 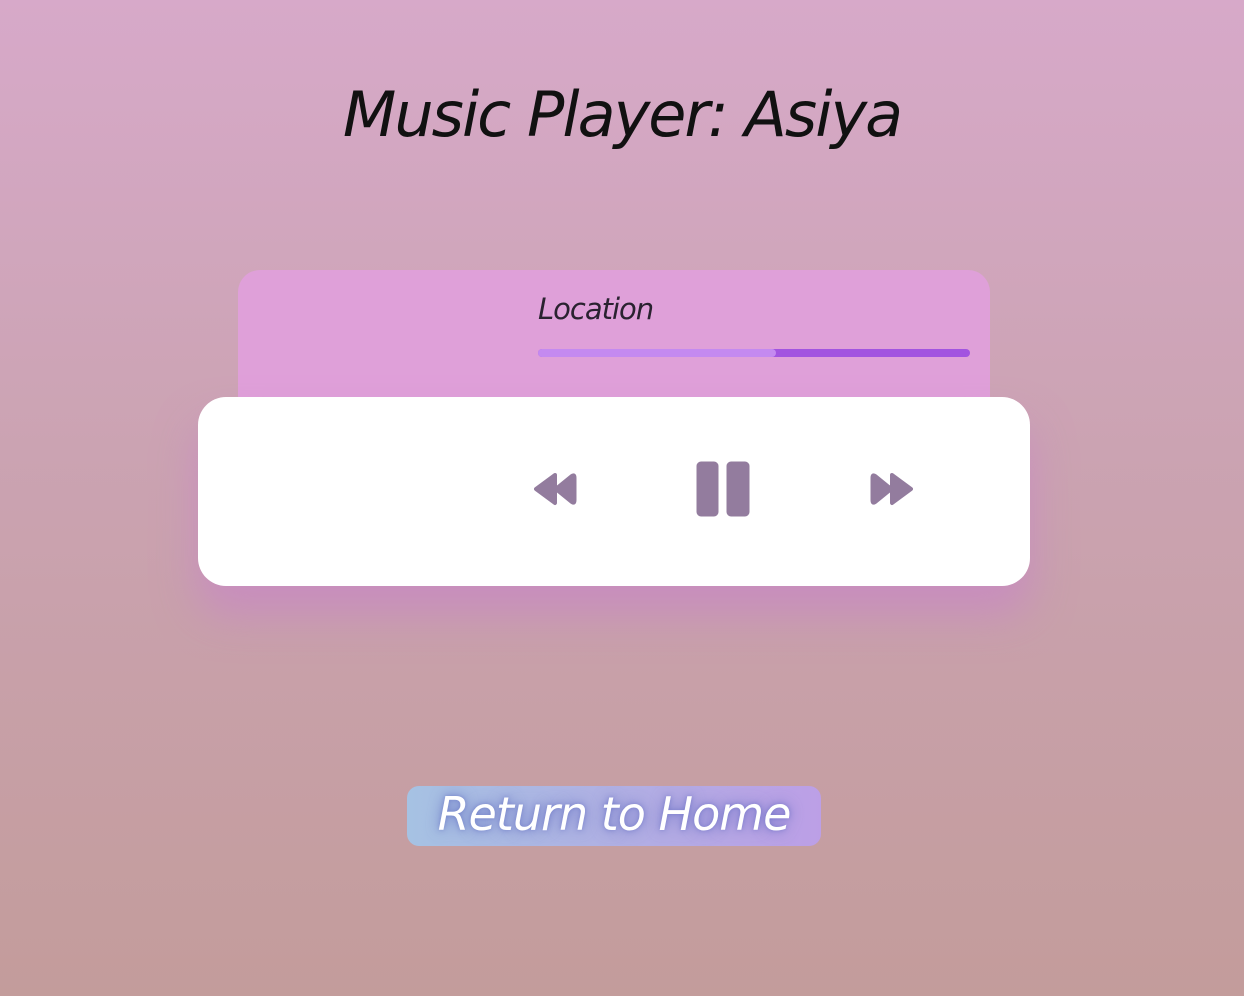 I want to click on pause-icon, so click(x=723, y=489).